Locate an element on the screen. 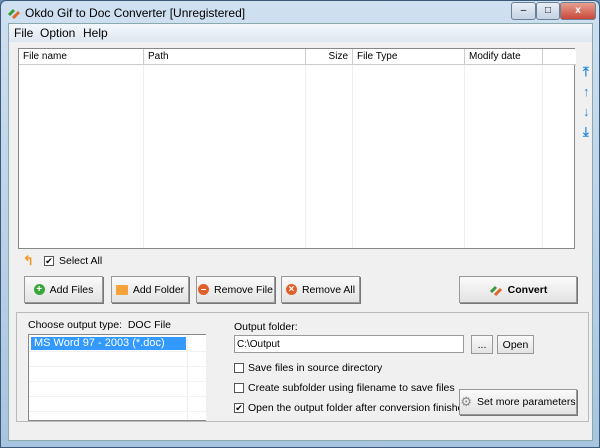  remove-all-button: × Remove All is located at coordinates (320, 289).